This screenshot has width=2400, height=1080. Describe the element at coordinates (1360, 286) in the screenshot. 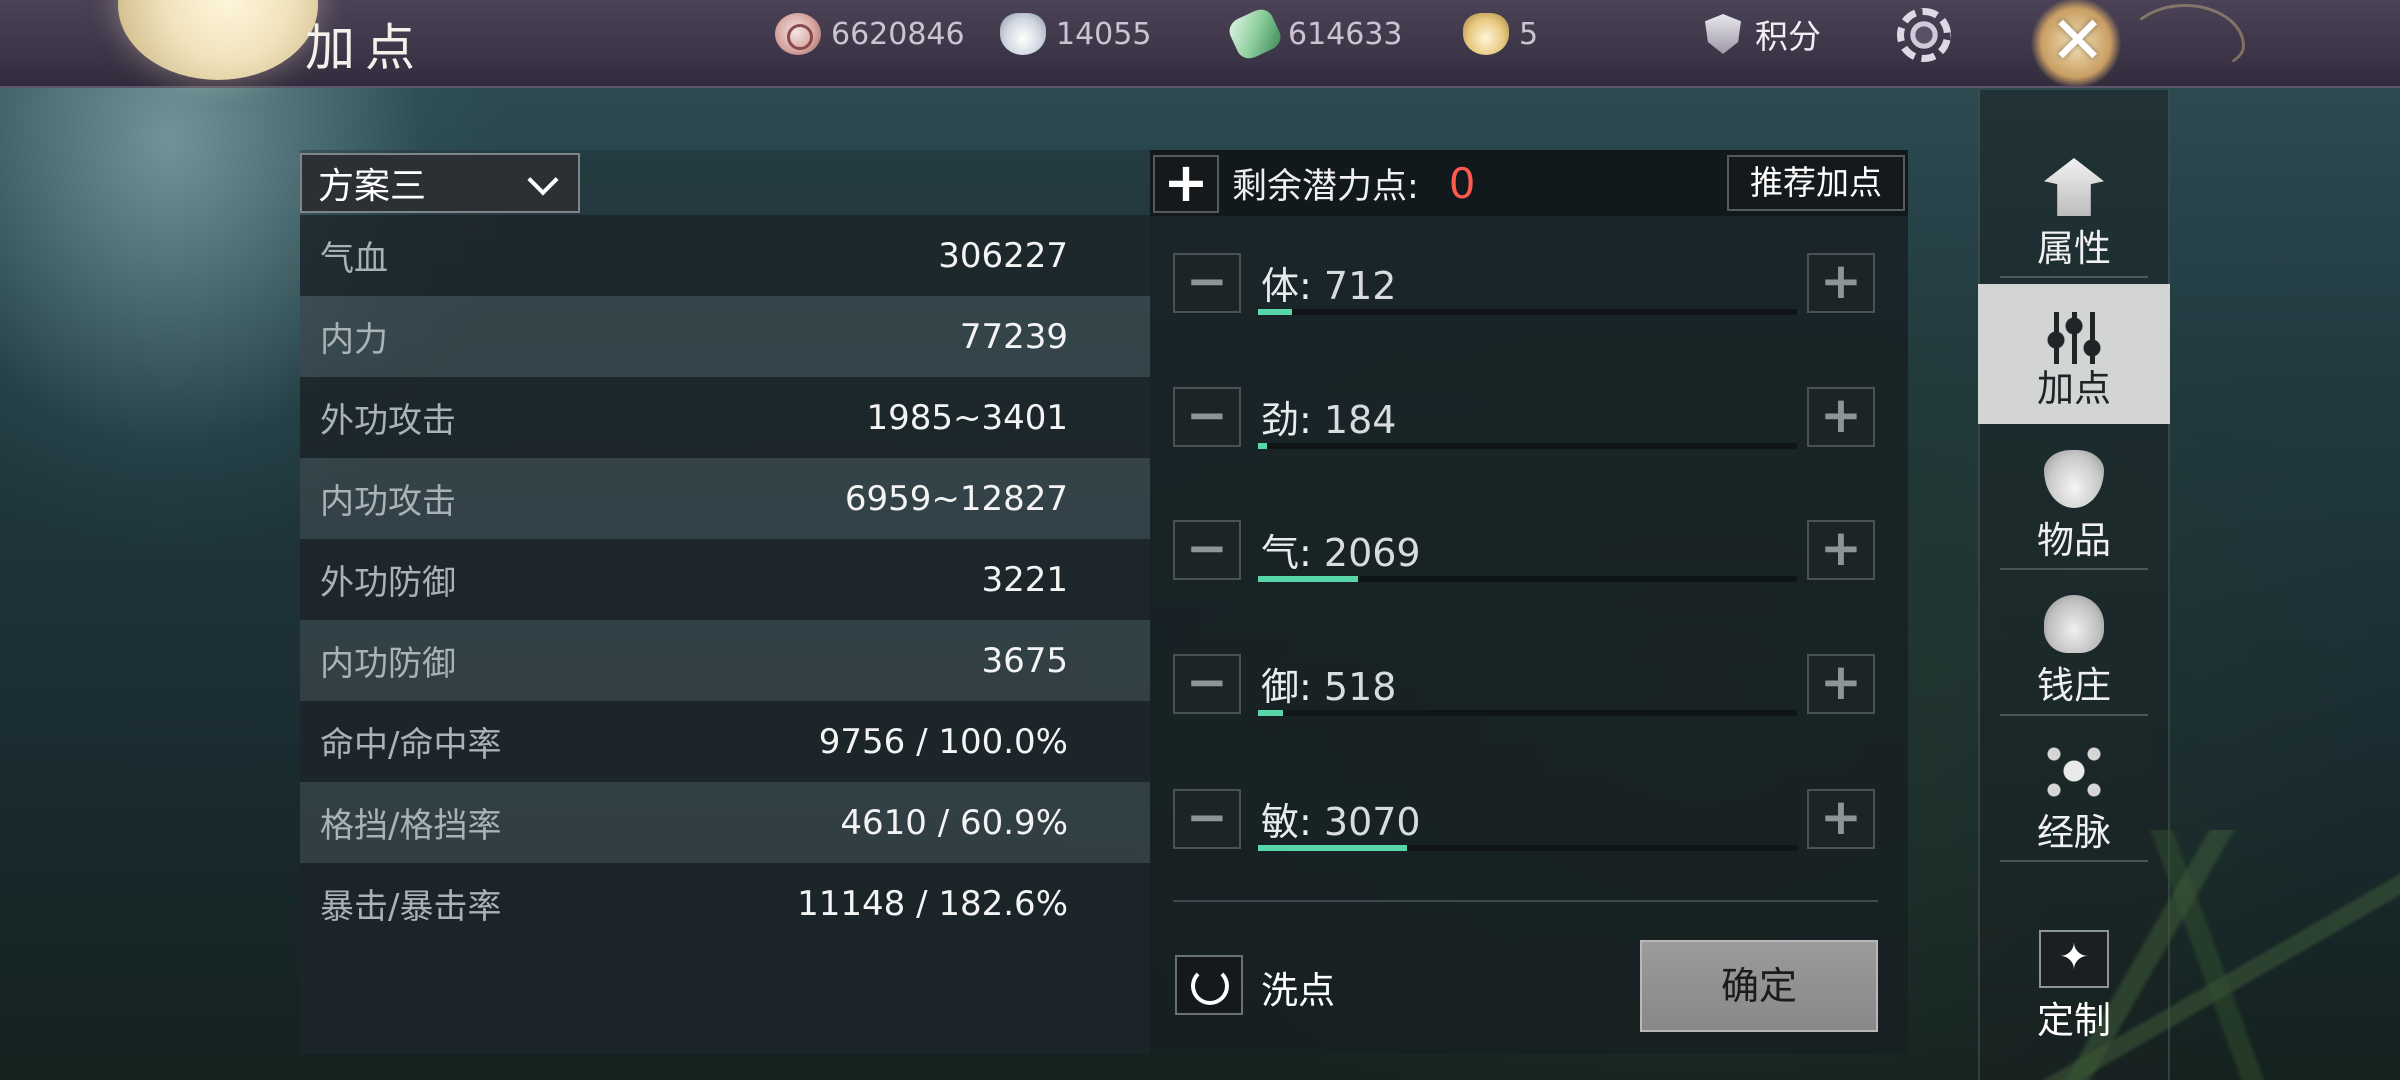

I see `attribute-value: 712` at that location.